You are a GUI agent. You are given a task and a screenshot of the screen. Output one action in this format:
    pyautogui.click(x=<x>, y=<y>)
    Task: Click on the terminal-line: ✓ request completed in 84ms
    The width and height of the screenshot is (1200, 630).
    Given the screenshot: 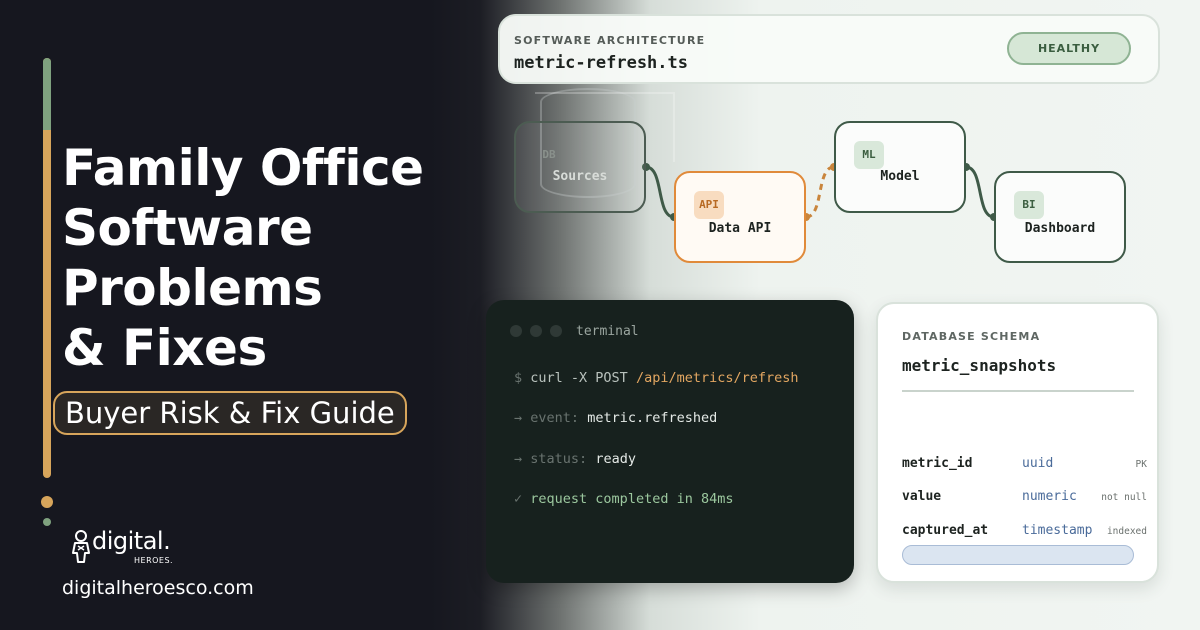 What is the action you would take?
    pyautogui.click(x=623, y=499)
    